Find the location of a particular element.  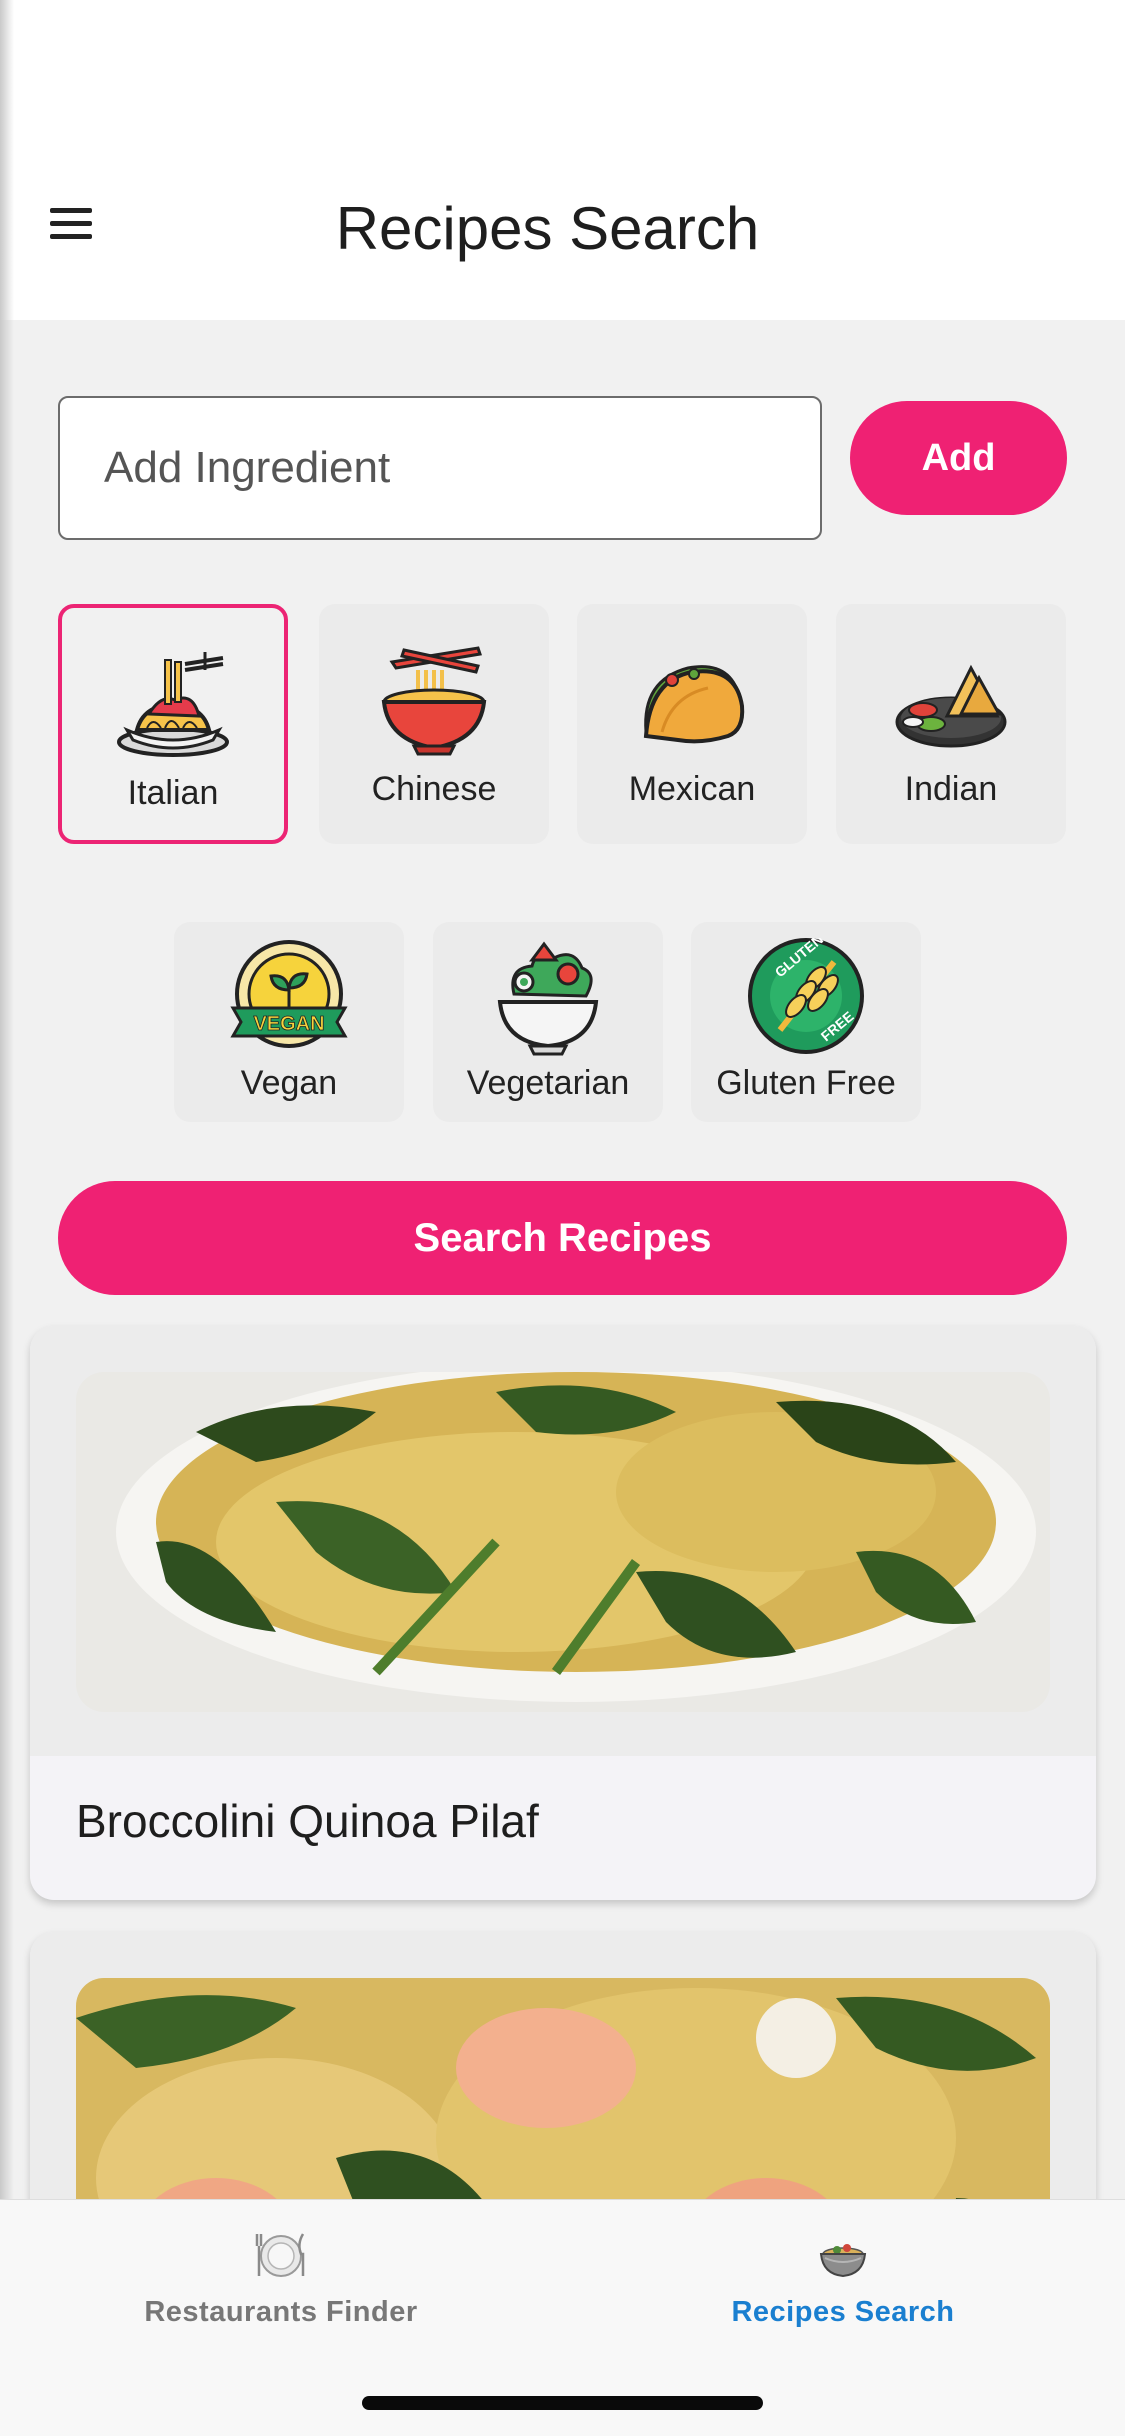

noodle-bowl-icon is located at coordinates (434, 700).